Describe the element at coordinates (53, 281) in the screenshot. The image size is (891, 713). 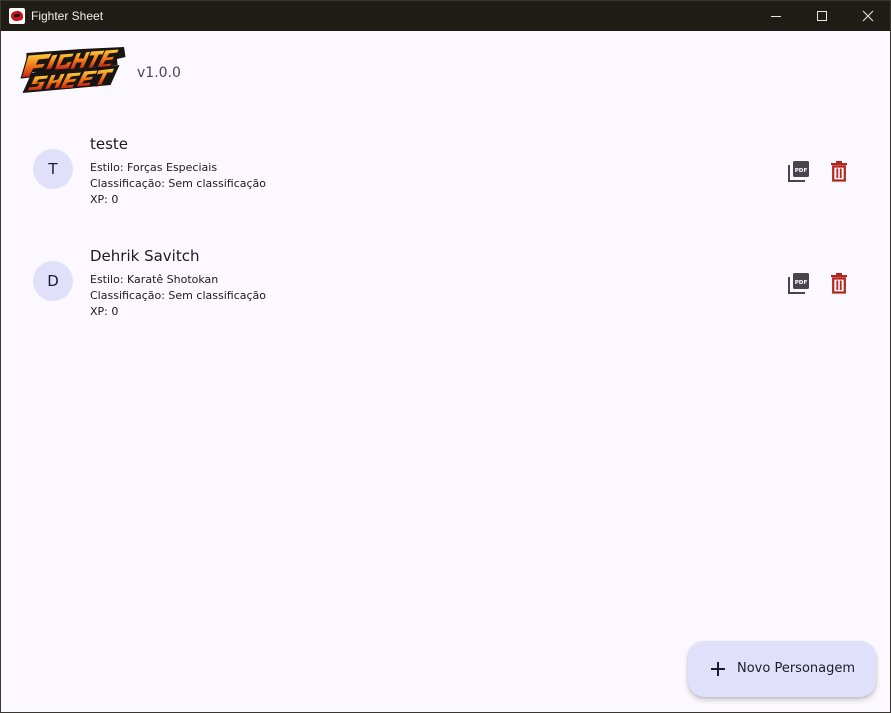
I see `avatar: D` at that location.